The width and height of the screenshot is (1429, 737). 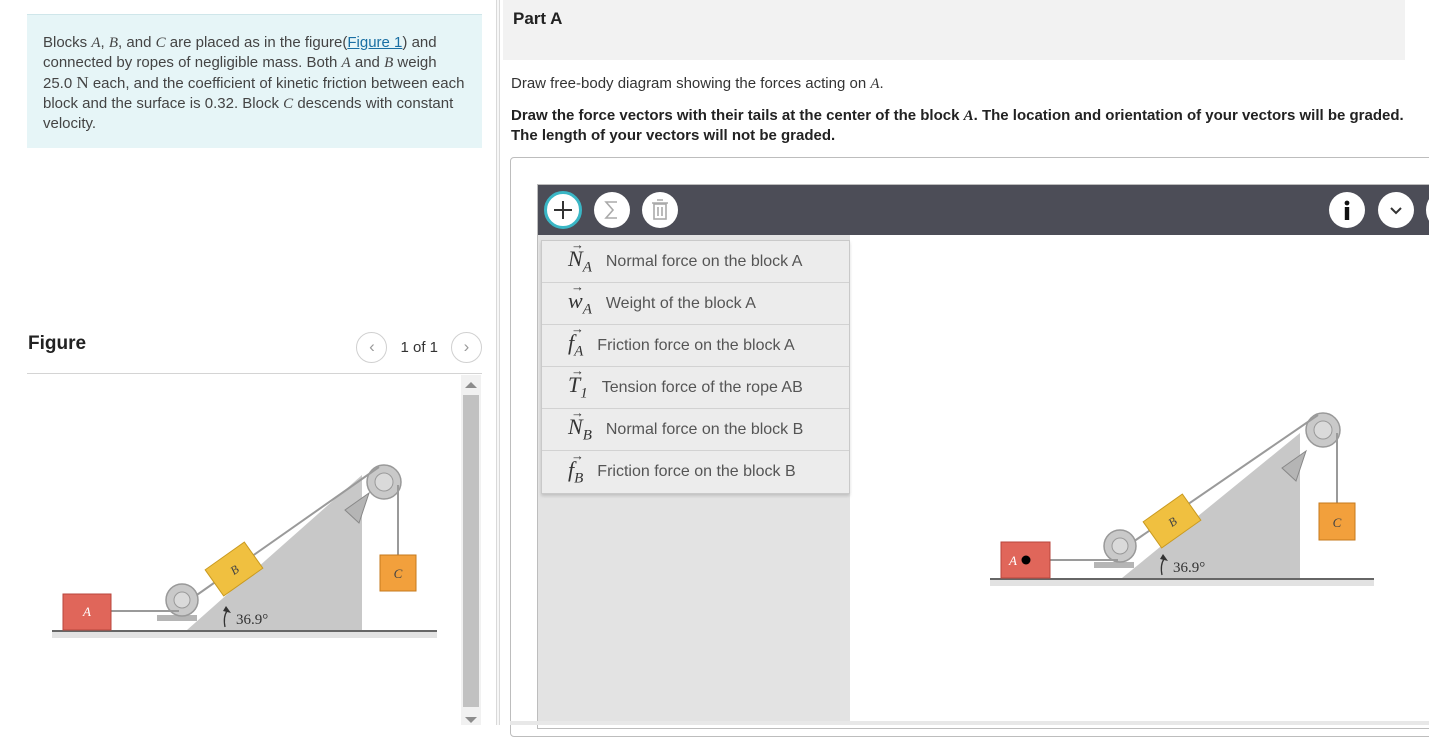 I want to click on canvas-angle-label: 36.9°, so click(x=1189, y=568).